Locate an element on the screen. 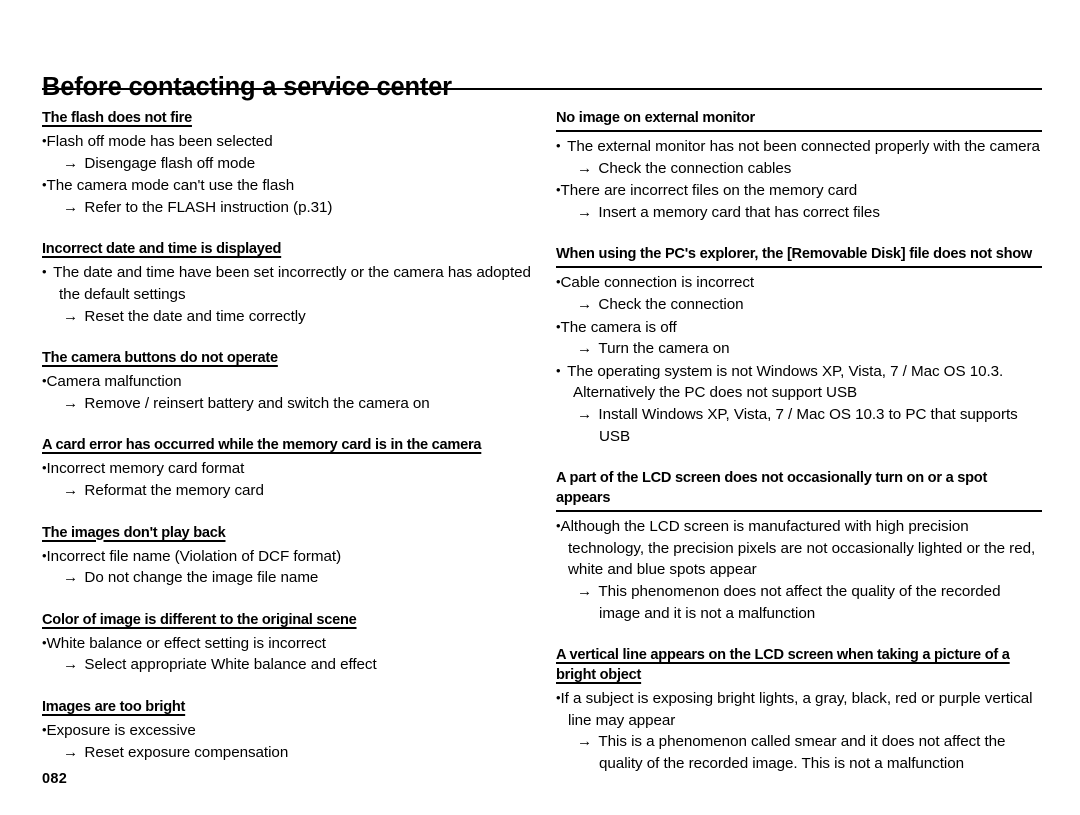 Image resolution: width=1080 pixels, height=815 pixels. line-text: Incorrect memory card format is located at coordinates (145, 469).